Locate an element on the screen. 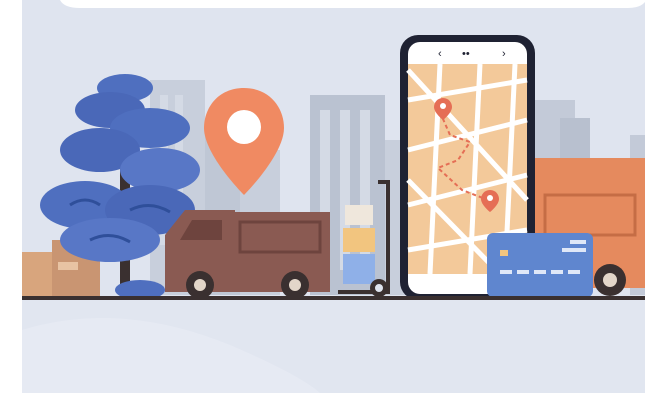 This screenshot has width=645, height=393. phone-forward-icon: › is located at coordinates (504, 54).